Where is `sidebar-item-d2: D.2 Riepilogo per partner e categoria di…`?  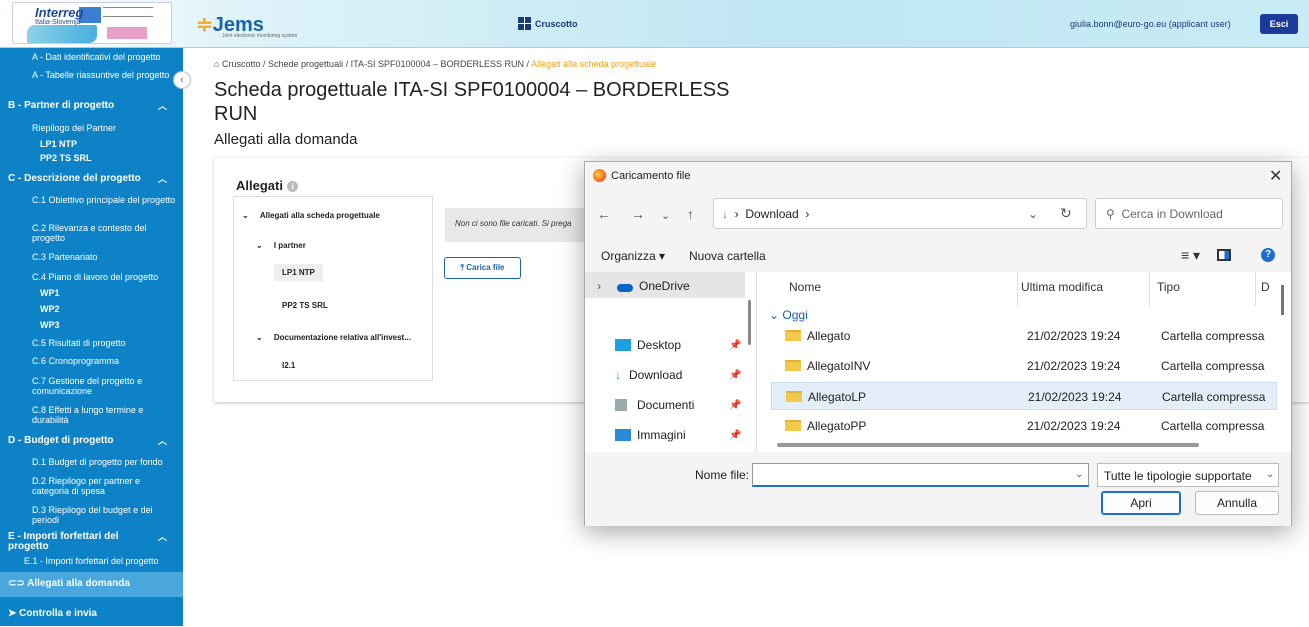 sidebar-item-d2: D.2 Riepilogo per partner e categoria di… is located at coordinates (91, 486).